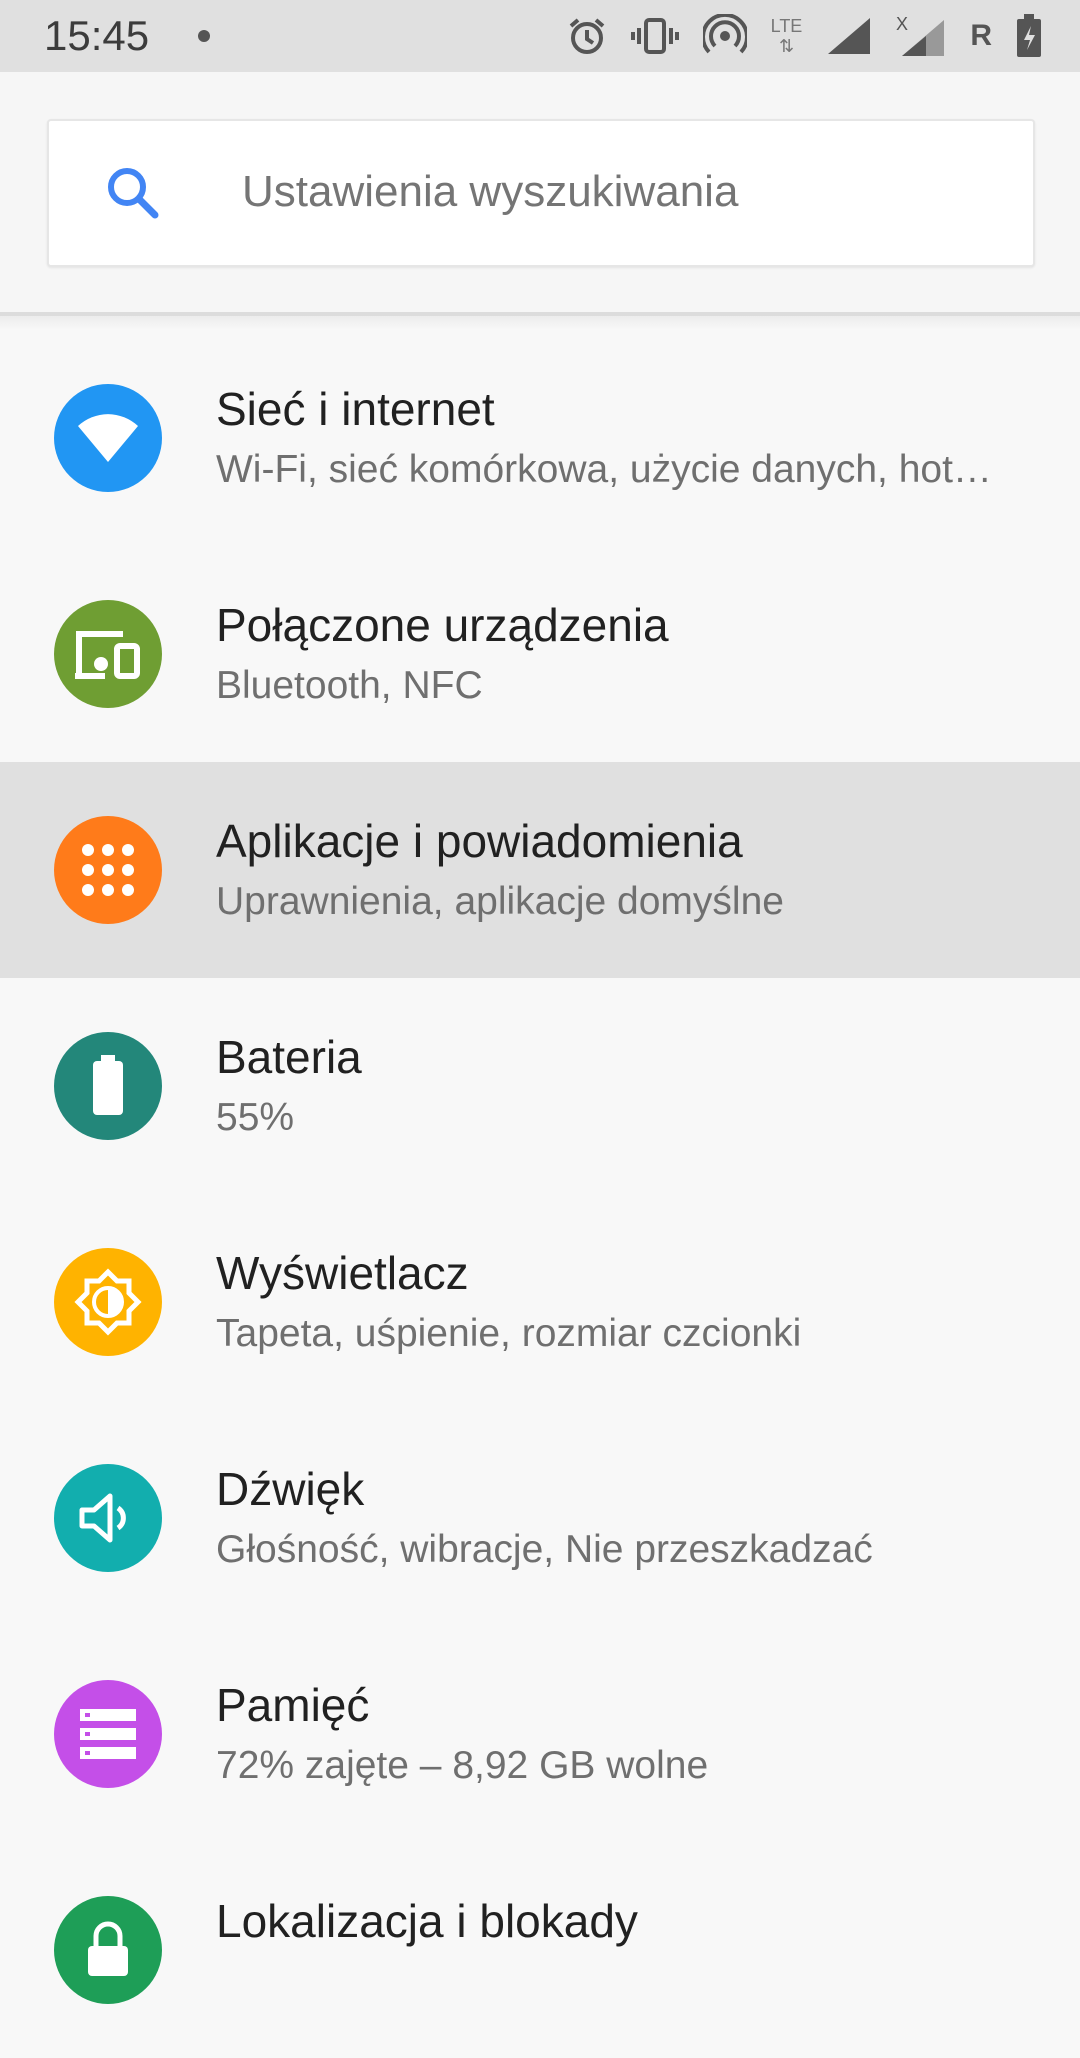  What do you see at coordinates (786, 26) in the screenshot?
I see `lte-label: LTE` at bounding box center [786, 26].